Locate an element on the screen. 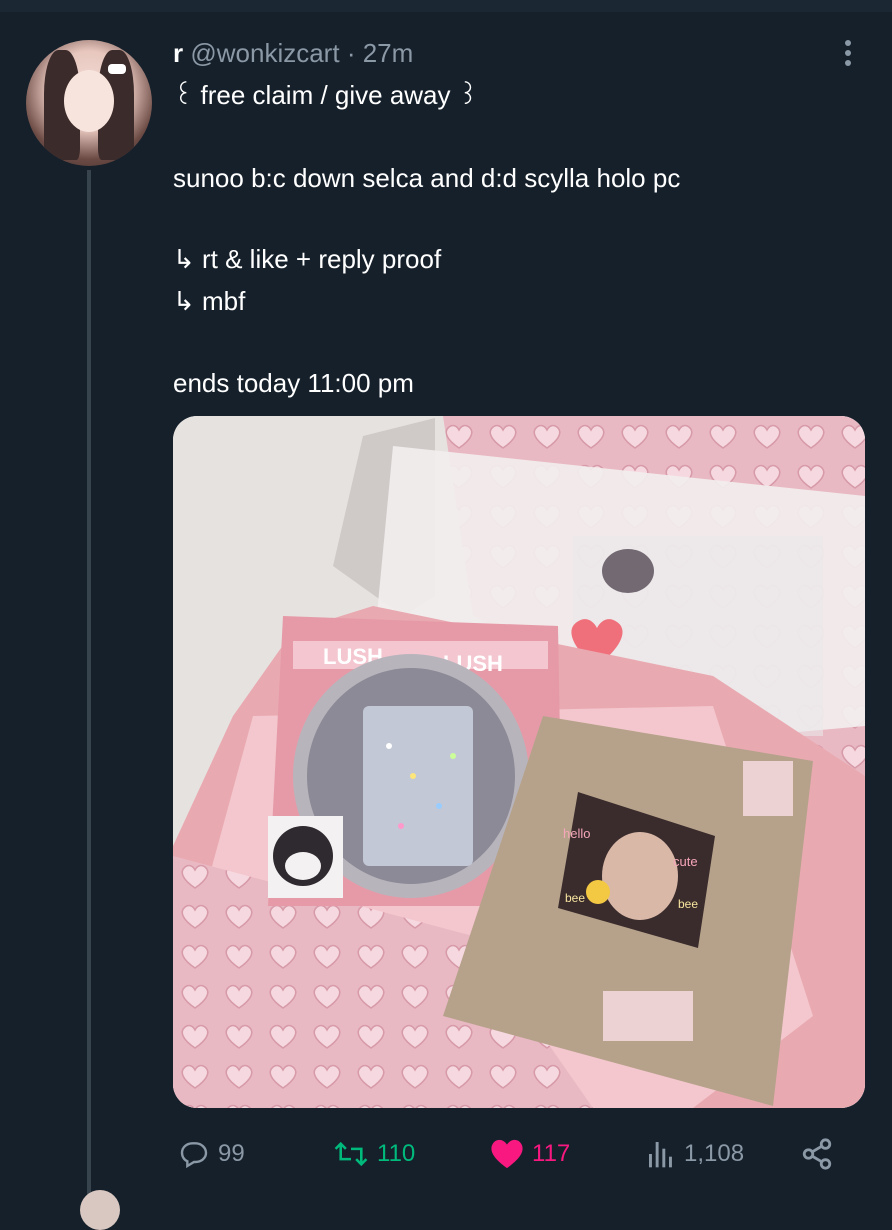 This screenshot has width=892, height=1230. share-button is located at coordinates (817, 1154).